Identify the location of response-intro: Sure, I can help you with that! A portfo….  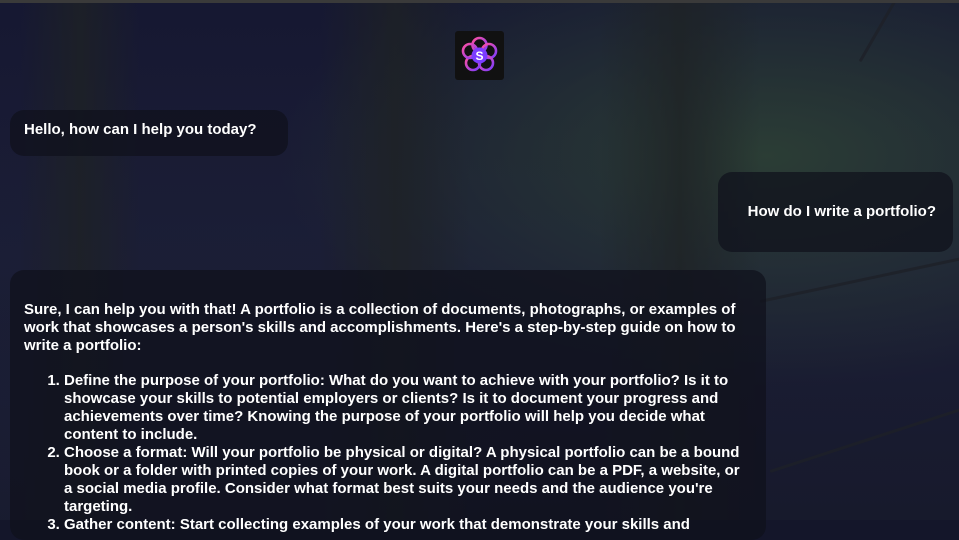
(380, 327).